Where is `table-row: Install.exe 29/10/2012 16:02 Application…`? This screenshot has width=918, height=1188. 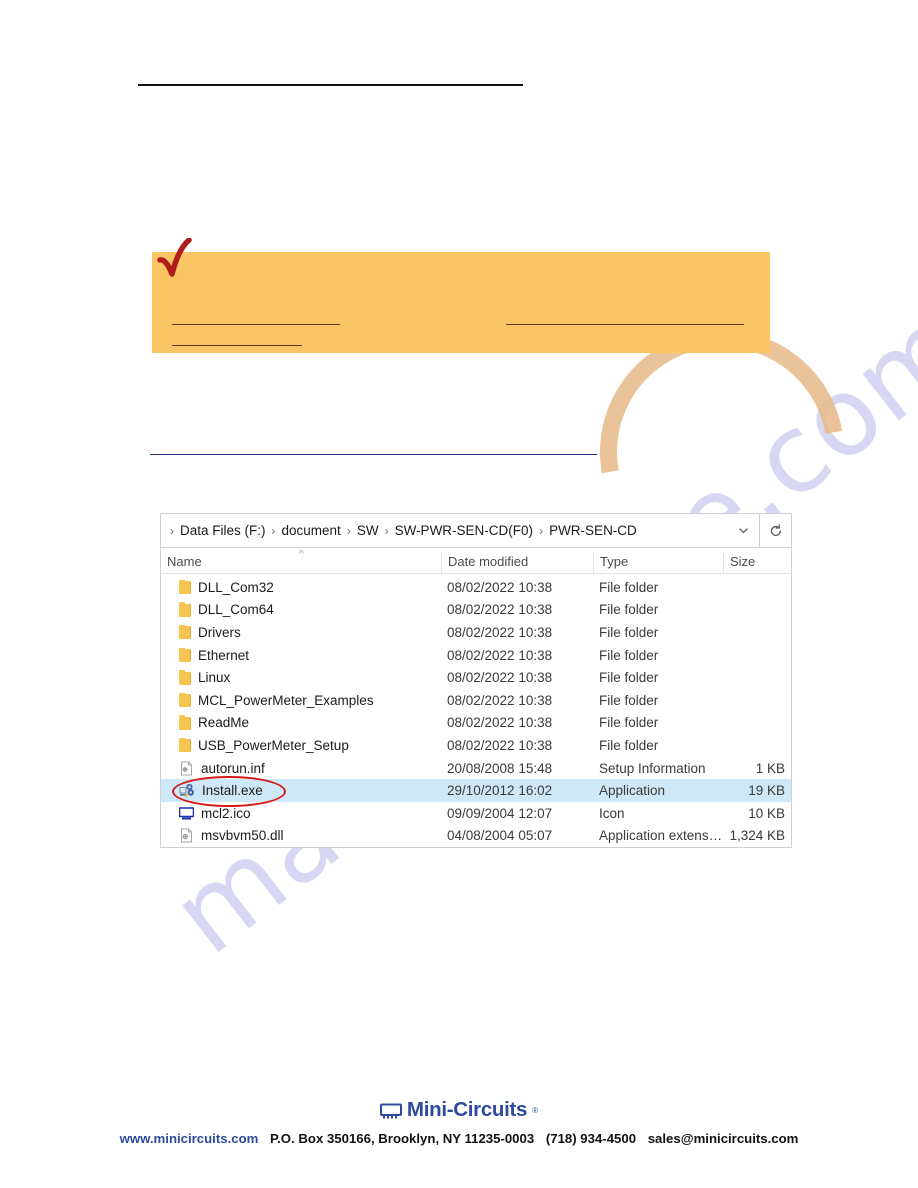
table-row: Install.exe 29/10/2012 16:02 Application… is located at coordinates (476, 791).